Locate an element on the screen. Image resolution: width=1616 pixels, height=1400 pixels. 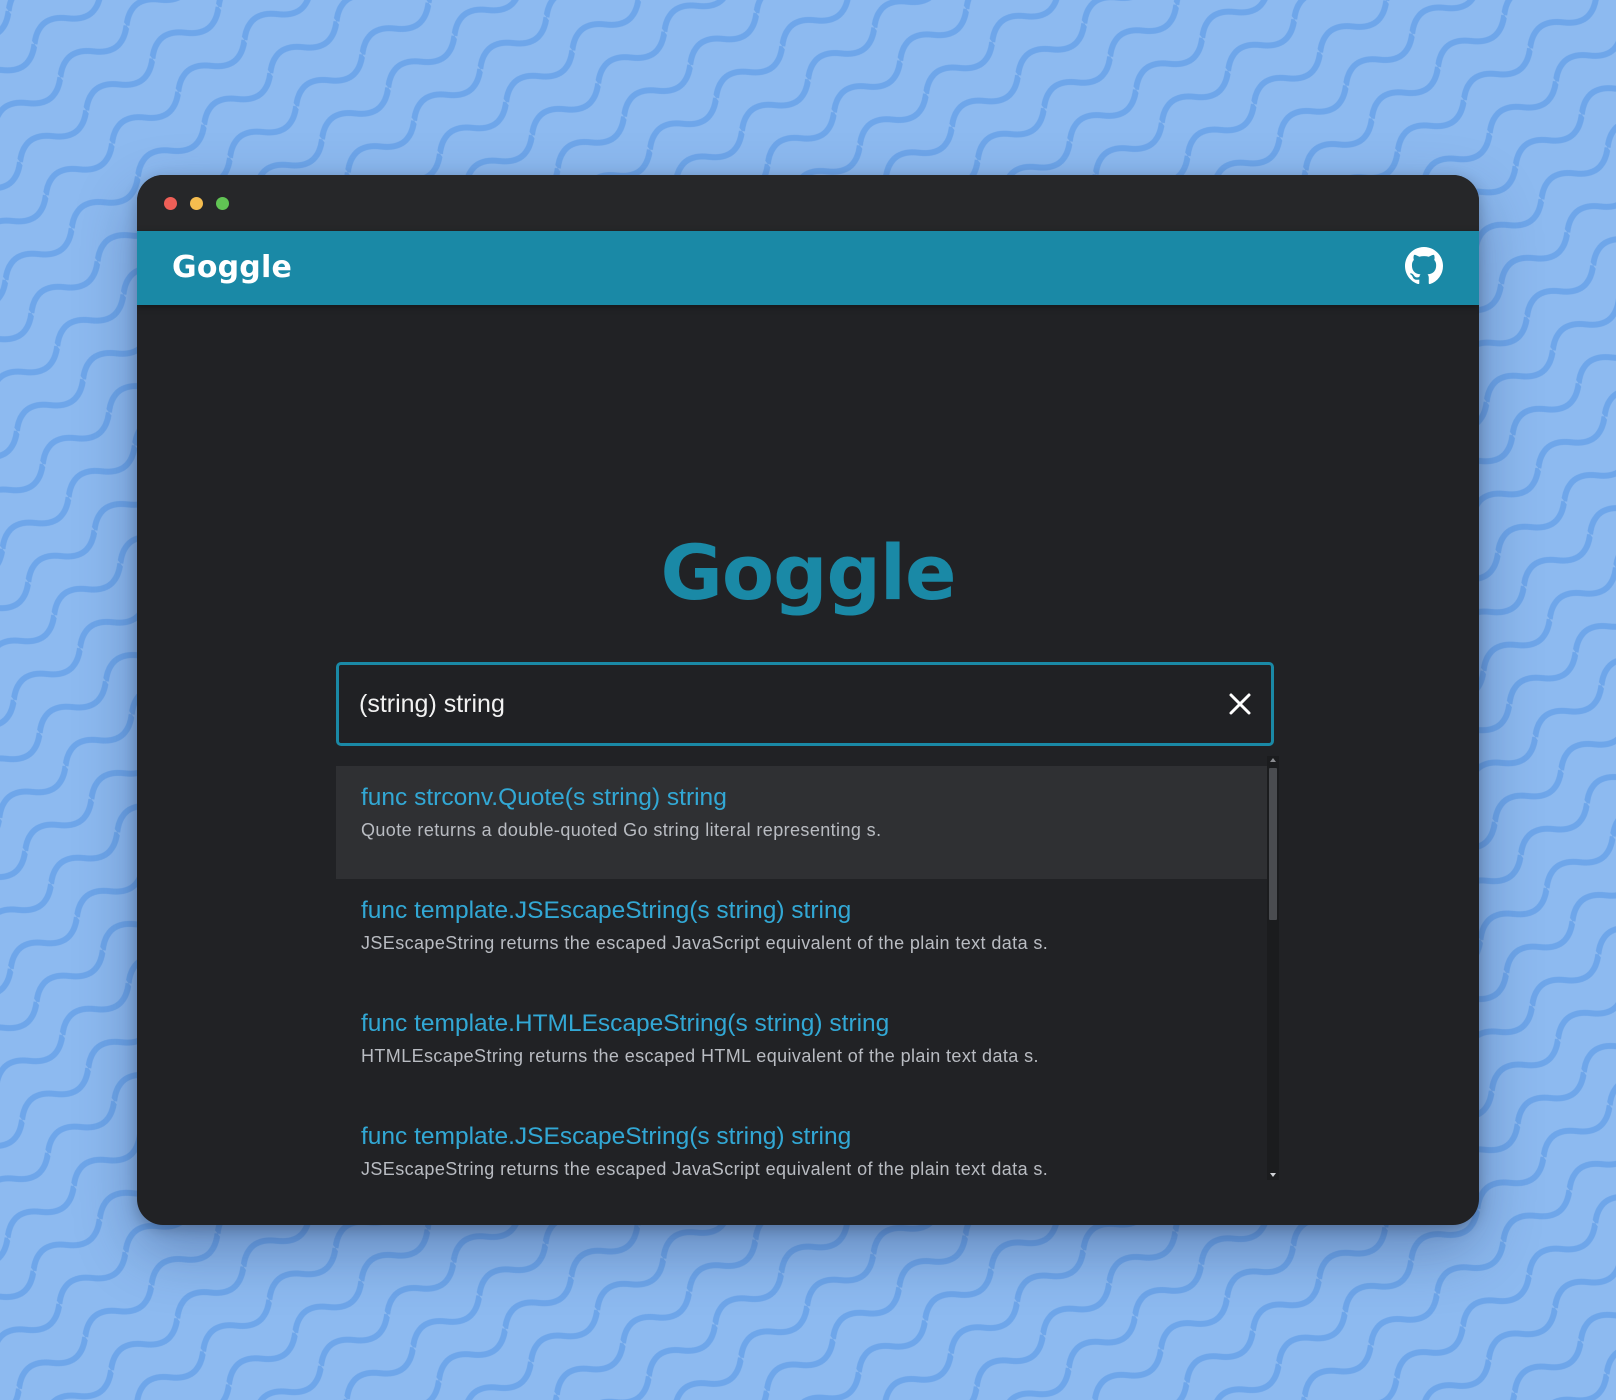
goggle-logo: Goggle is located at coordinates (808, 572).